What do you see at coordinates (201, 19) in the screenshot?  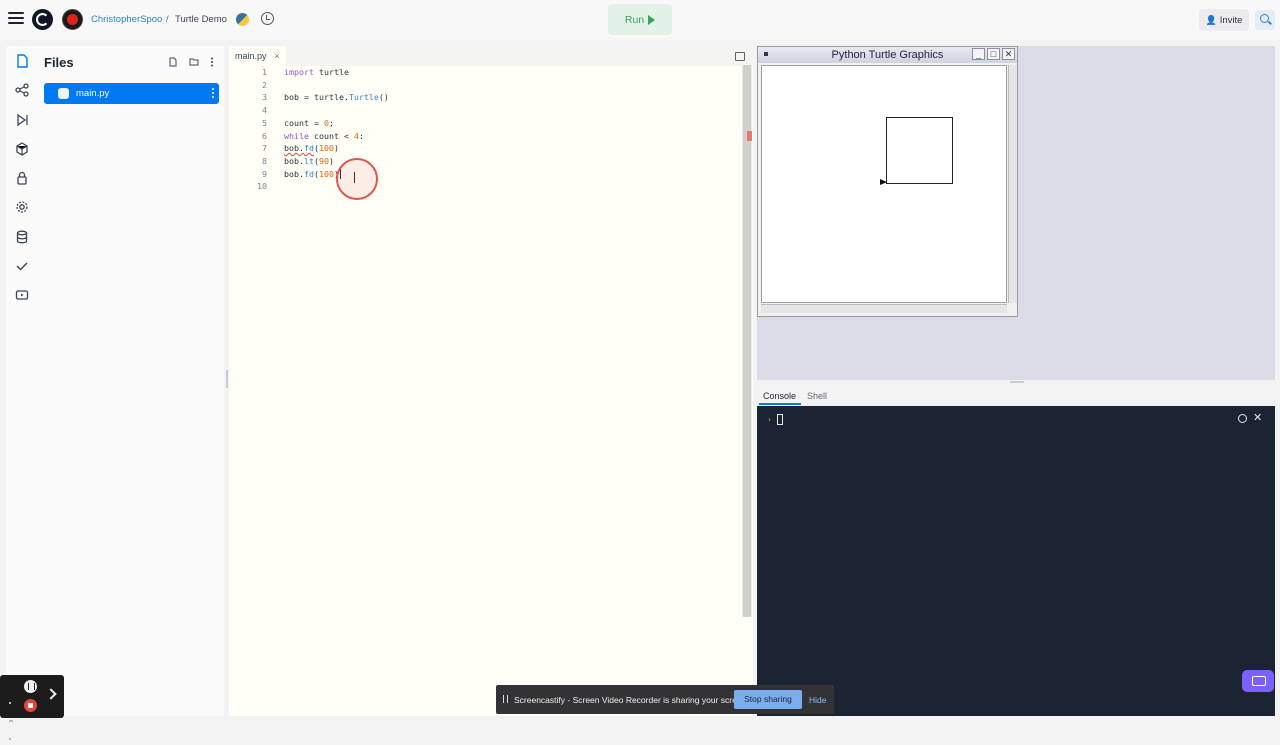 I see `breadcrumb-project: Turtle Demo` at bounding box center [201, 19].